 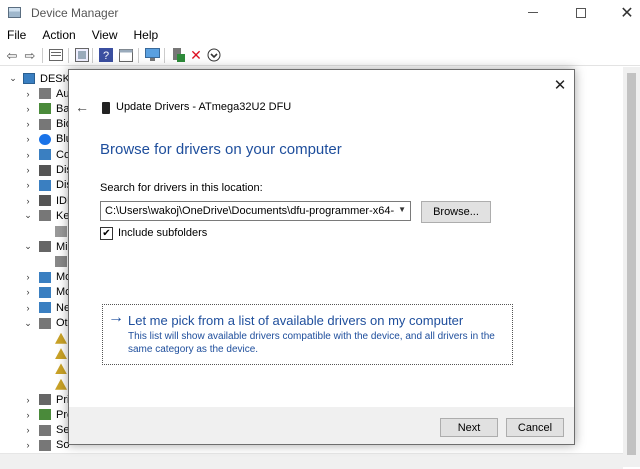 I want to click on toolbar: ⇦ ⇨ ? ✕, so click(x=320, y=55).